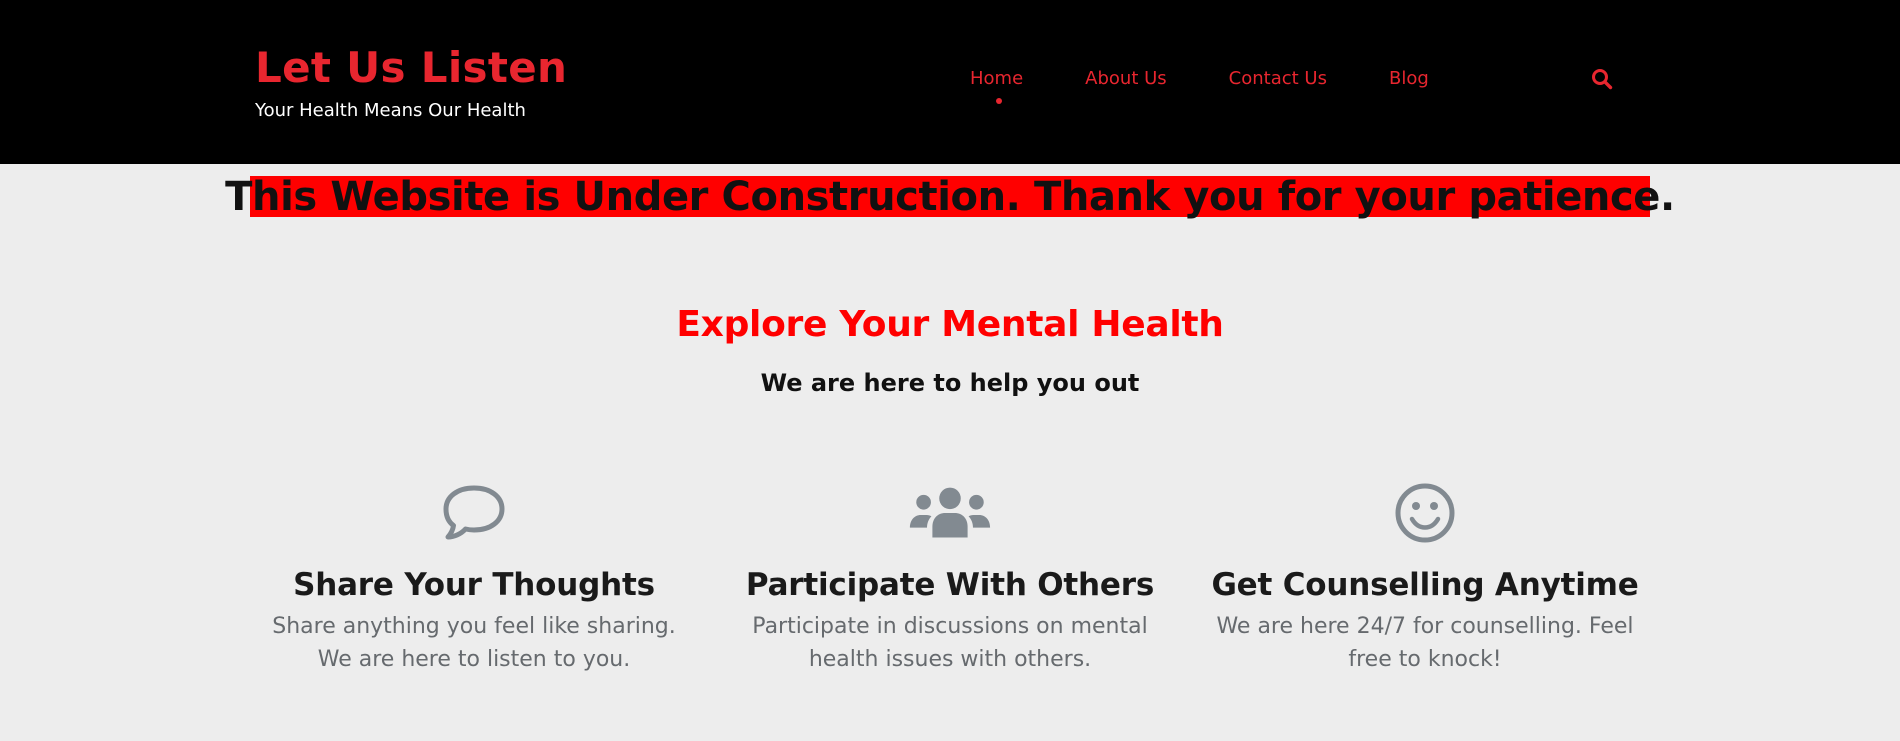 This screenshot has height=741, width=1900. Describe the element at coordinates (474, 585) in the screenshot. I see `feature-title: Share Your Thoughts` at that location.